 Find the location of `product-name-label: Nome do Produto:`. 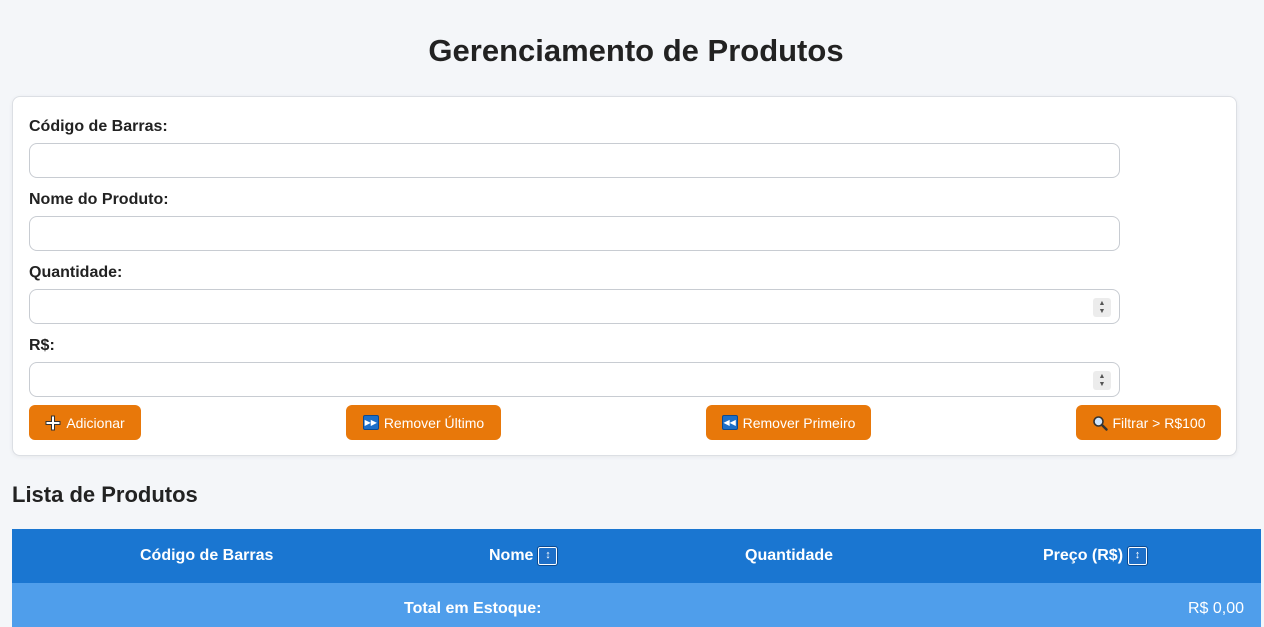

product-name-label: Nome do Produto: is located at coordinates (99, 199).